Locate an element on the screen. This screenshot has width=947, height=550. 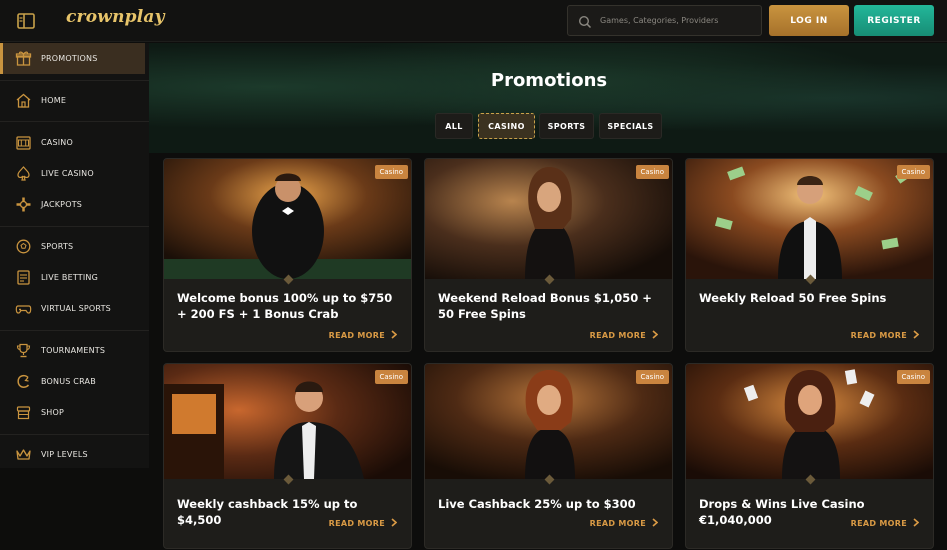
sidebar-item-label: PROMOTIONS is located at coordinates (69, 58).